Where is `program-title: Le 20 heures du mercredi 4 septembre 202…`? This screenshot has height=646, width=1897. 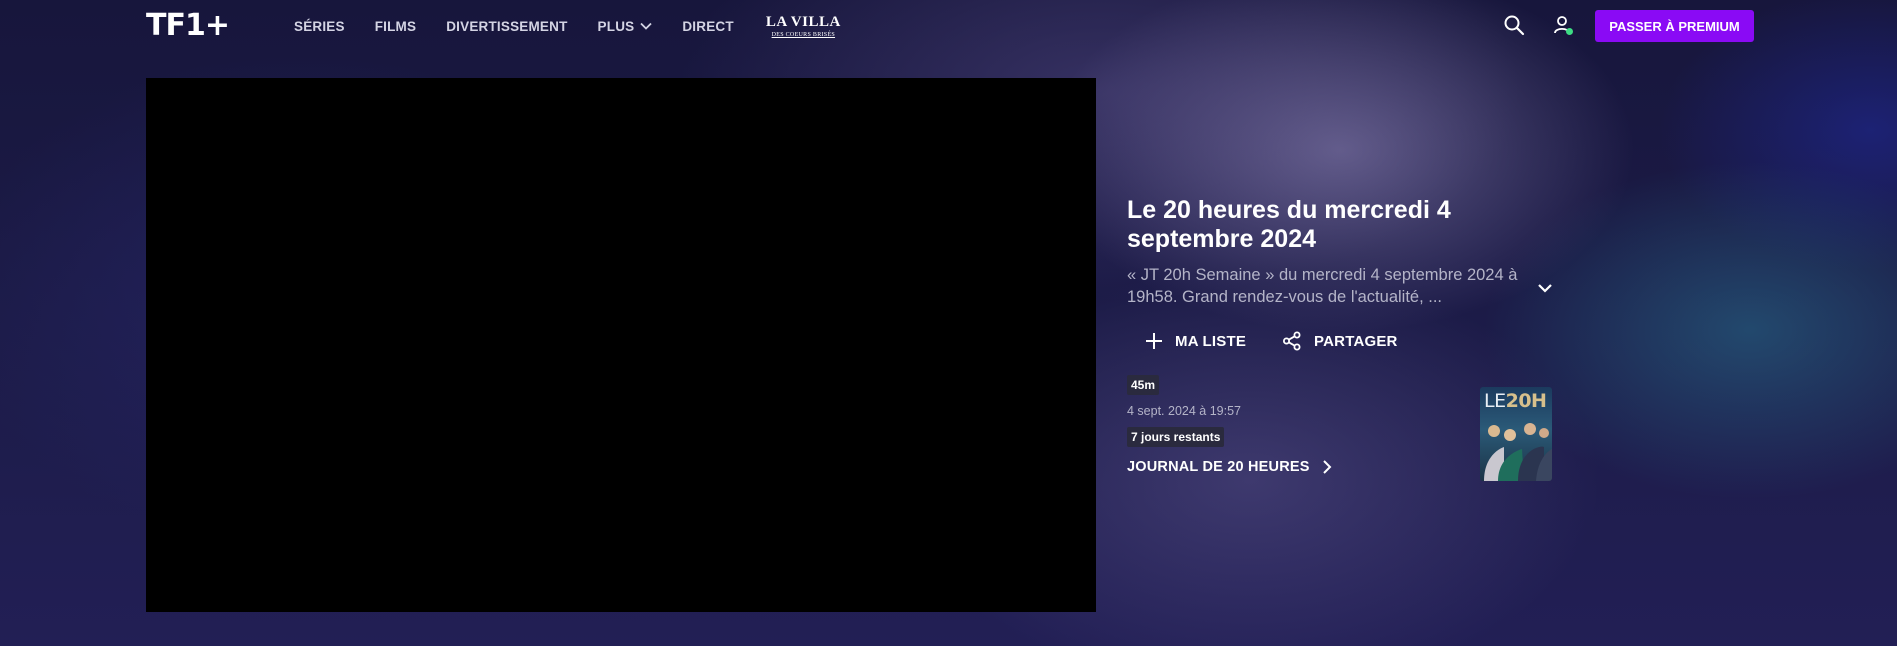 program-title: Le 20 heures du mercredi 4 septembre 202… is located at coordinates (1289, 224).